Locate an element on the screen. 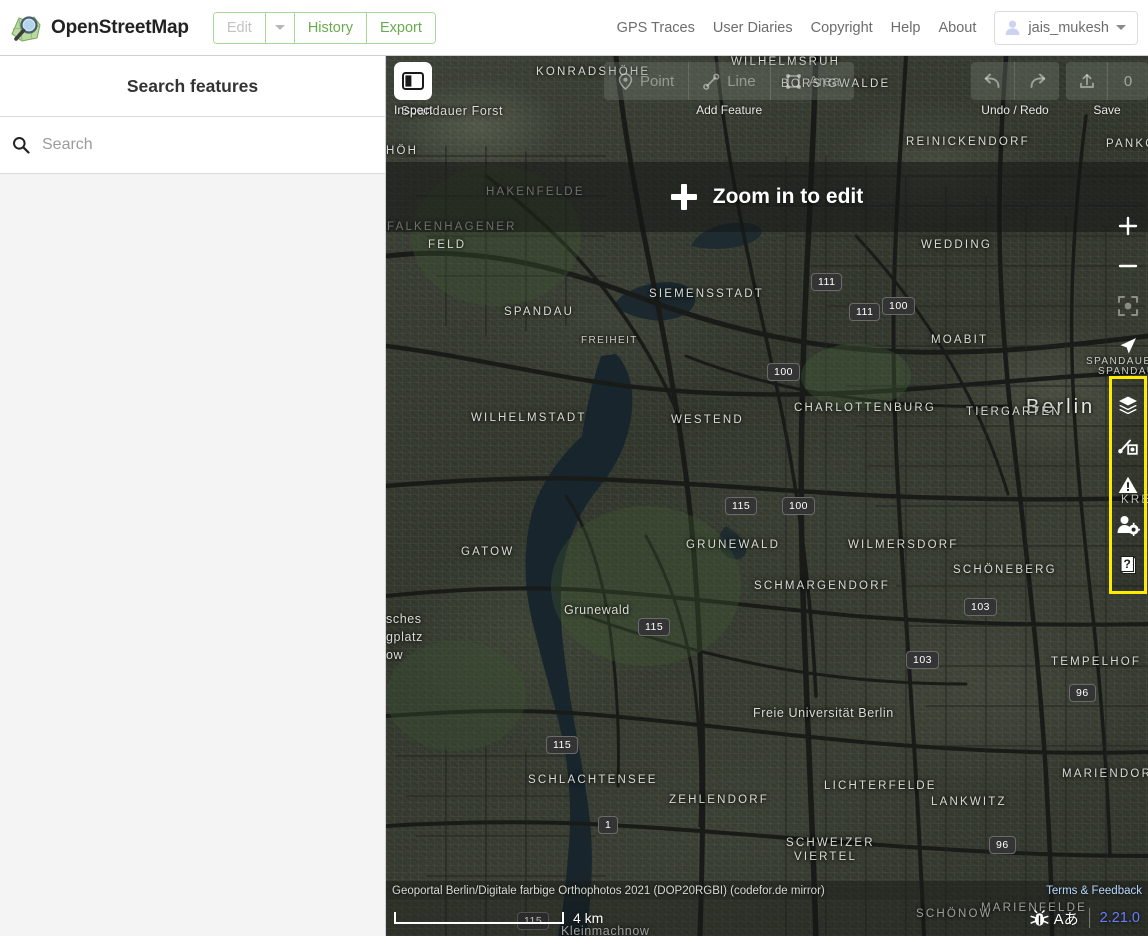 The width and height of the screenshot is (1148, 936). footer-divider is located at coordinates (1089, 918).